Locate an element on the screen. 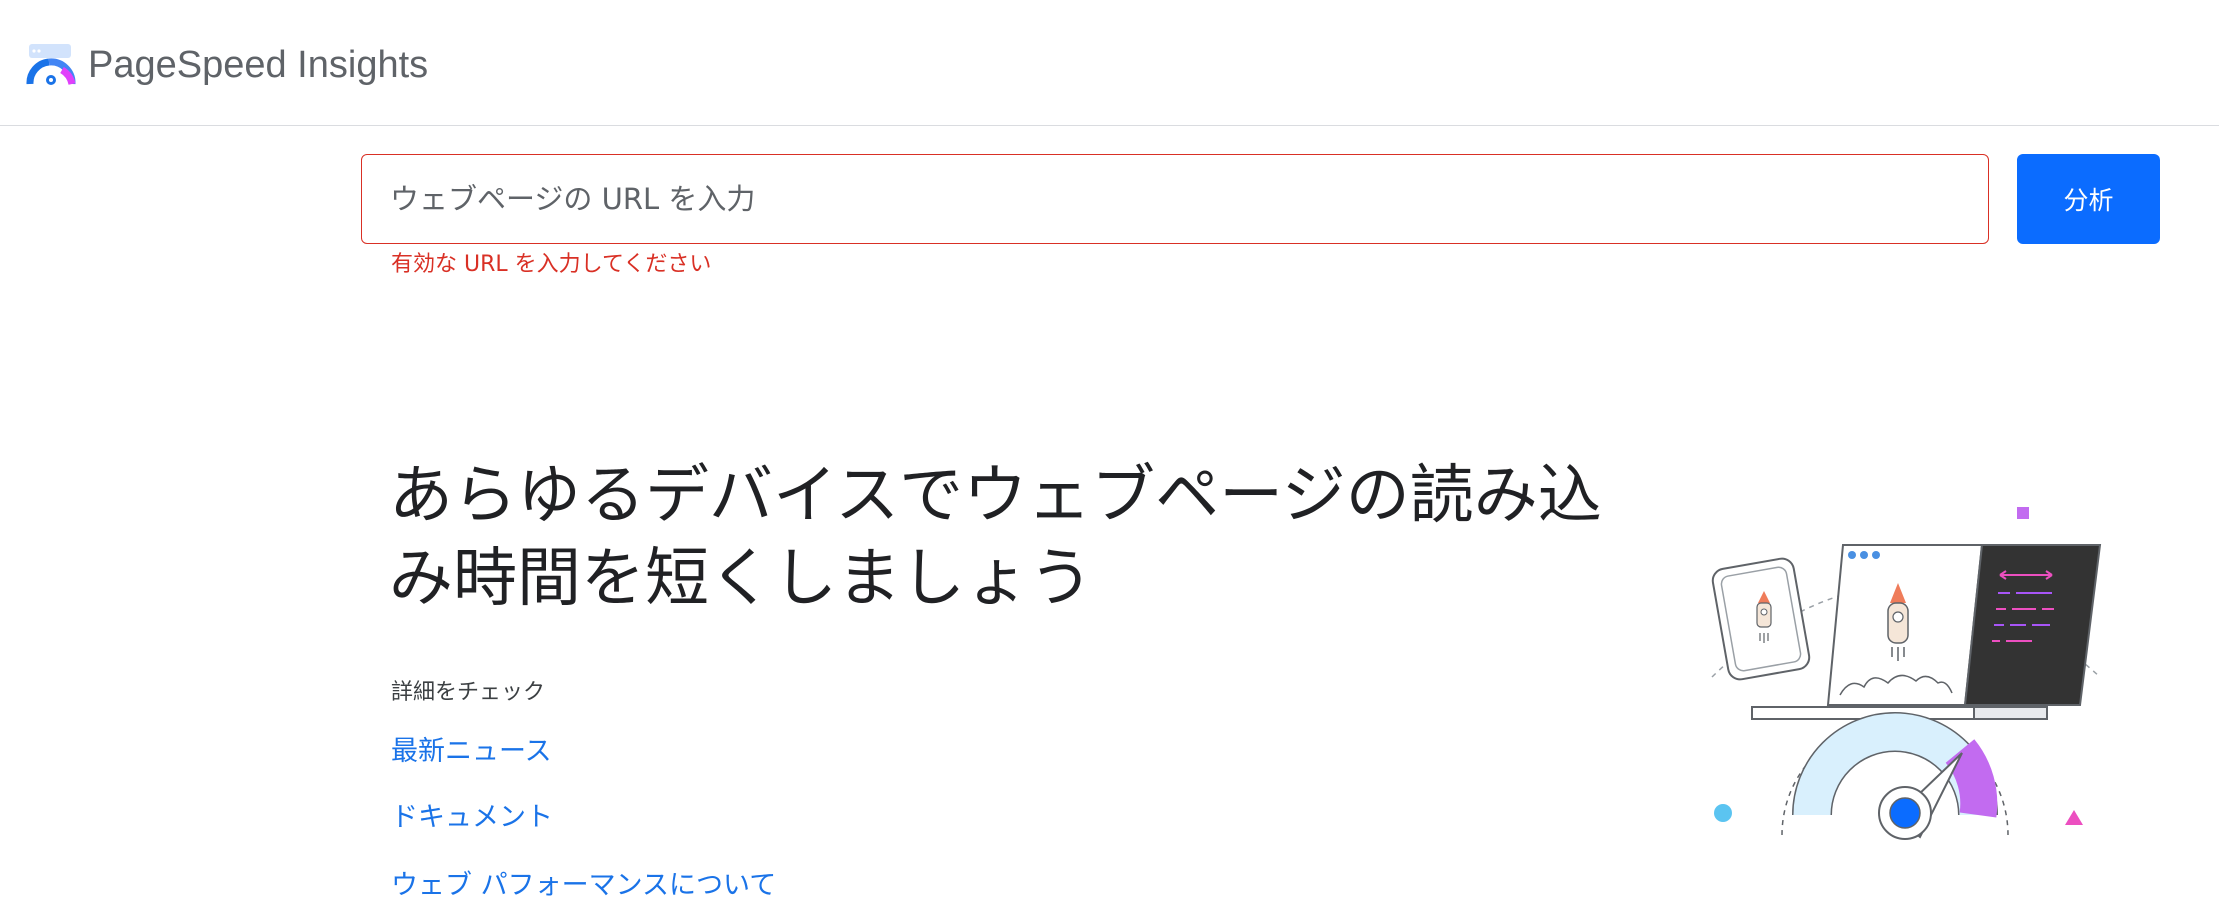 The width and height of the screenshot is (2219, 924). speed-gauge-icon is located at coordinates (1895, 776).